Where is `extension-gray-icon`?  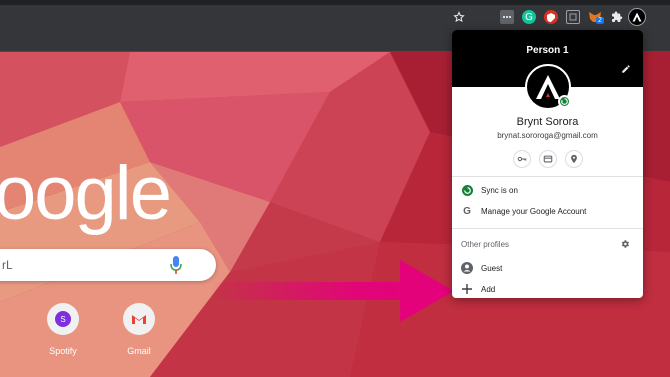
extension-gray-icon is located at coordinates (573, 17).